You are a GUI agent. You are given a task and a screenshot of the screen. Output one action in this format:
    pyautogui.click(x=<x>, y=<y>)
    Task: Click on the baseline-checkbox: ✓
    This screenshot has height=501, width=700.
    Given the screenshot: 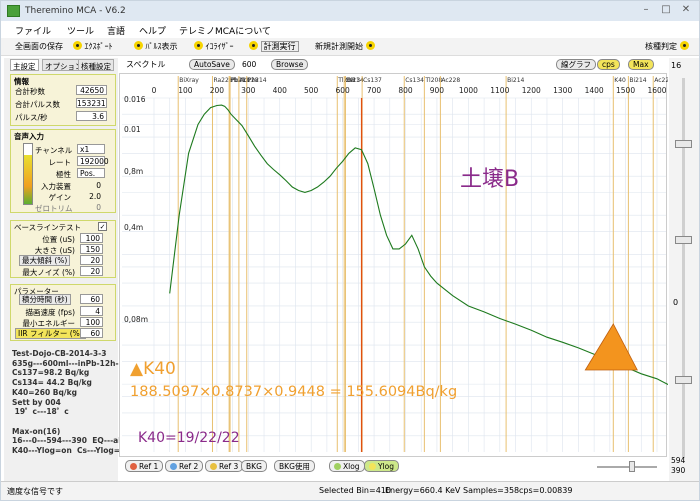 What is the action you would take?
    pyautogui.click(x=102, y=226)
    